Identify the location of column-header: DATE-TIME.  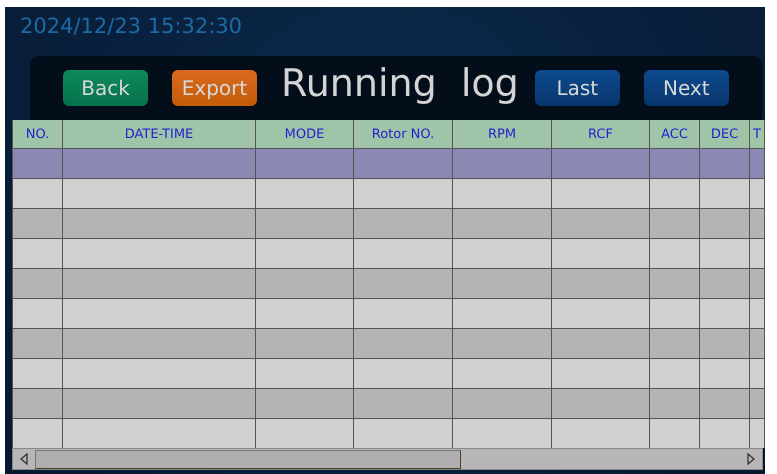
(159, 134).